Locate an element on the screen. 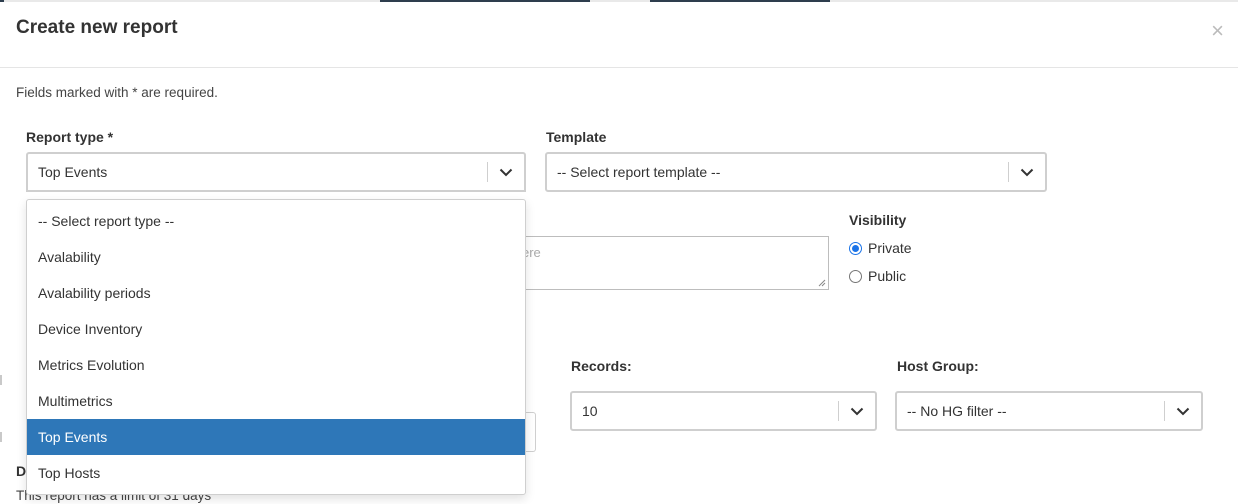 This screenshot has height=504, width=1238. report-type-option: Multimetrics is located at coordinates (276, 401).